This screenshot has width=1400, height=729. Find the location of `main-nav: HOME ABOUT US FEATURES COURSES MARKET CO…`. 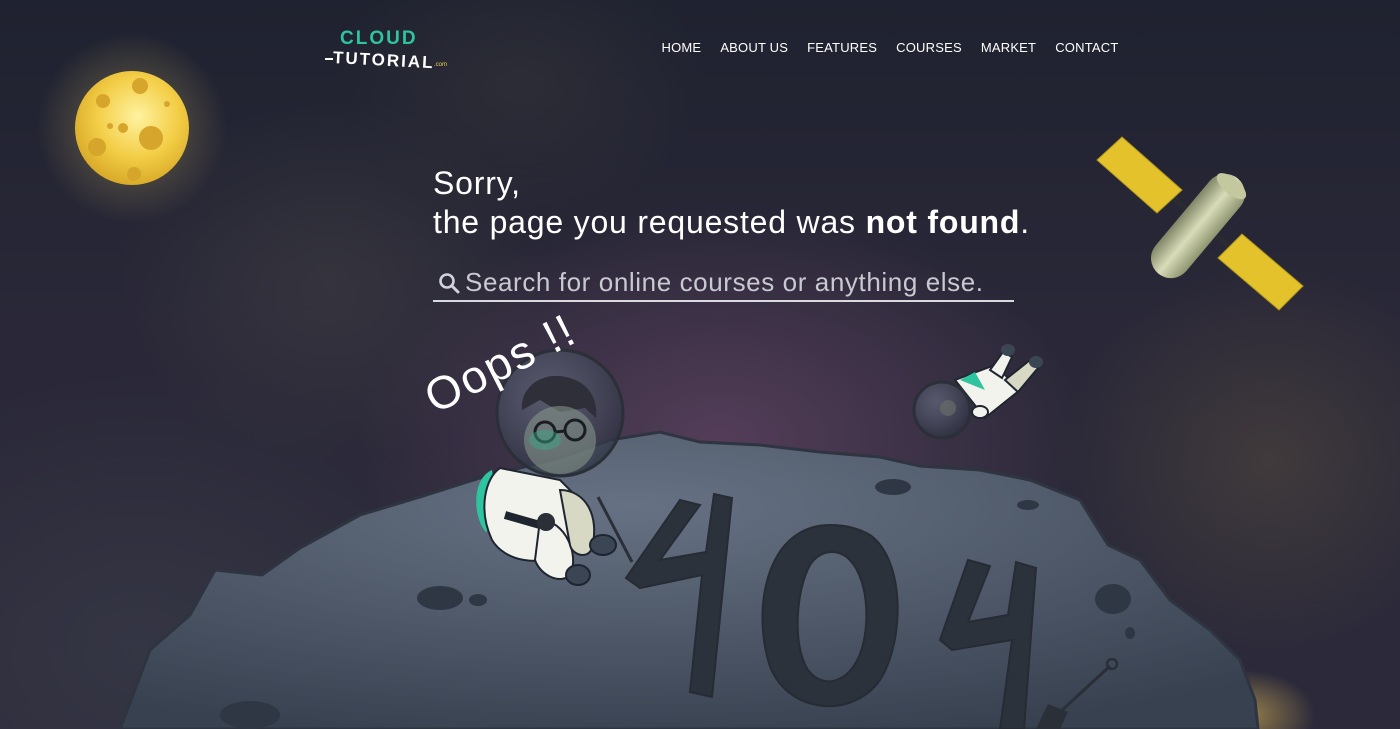

main-nav: HOME ABOUT US FEATURES COURSES MARKET CO… is located at coordinates (890, 48).